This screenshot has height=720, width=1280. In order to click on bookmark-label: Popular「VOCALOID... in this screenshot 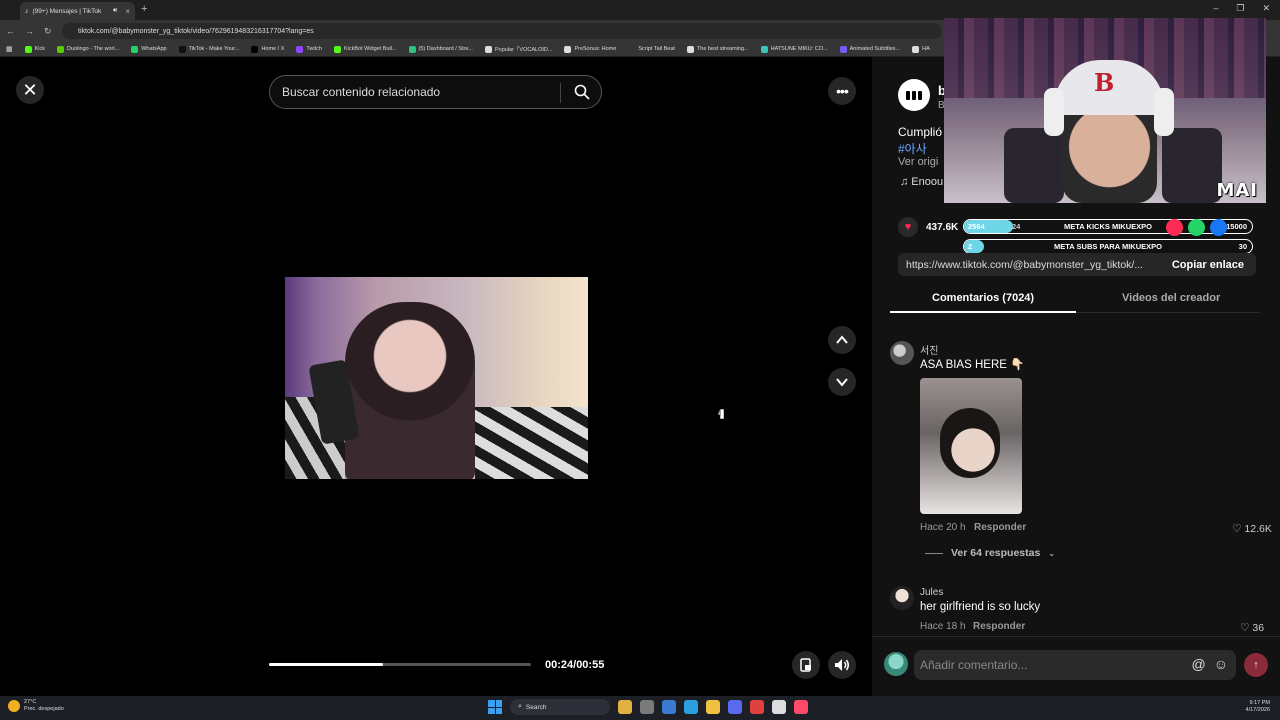, I will do `click(523, 50)`.